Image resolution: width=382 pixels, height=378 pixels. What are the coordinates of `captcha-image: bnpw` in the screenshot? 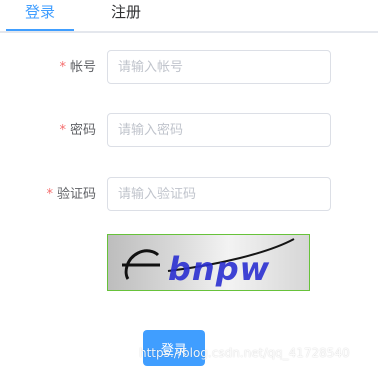 It's located at (208, 262).